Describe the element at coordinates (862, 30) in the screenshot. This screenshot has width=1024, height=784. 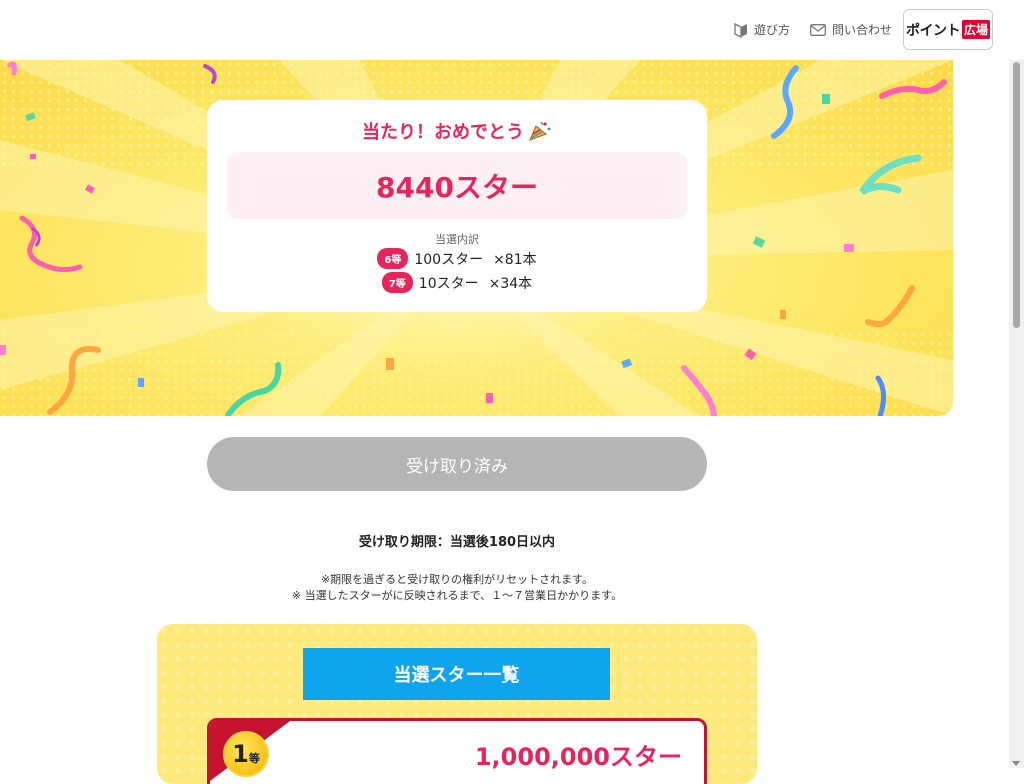
I see `contact-label: 問い合わせ` at that location.